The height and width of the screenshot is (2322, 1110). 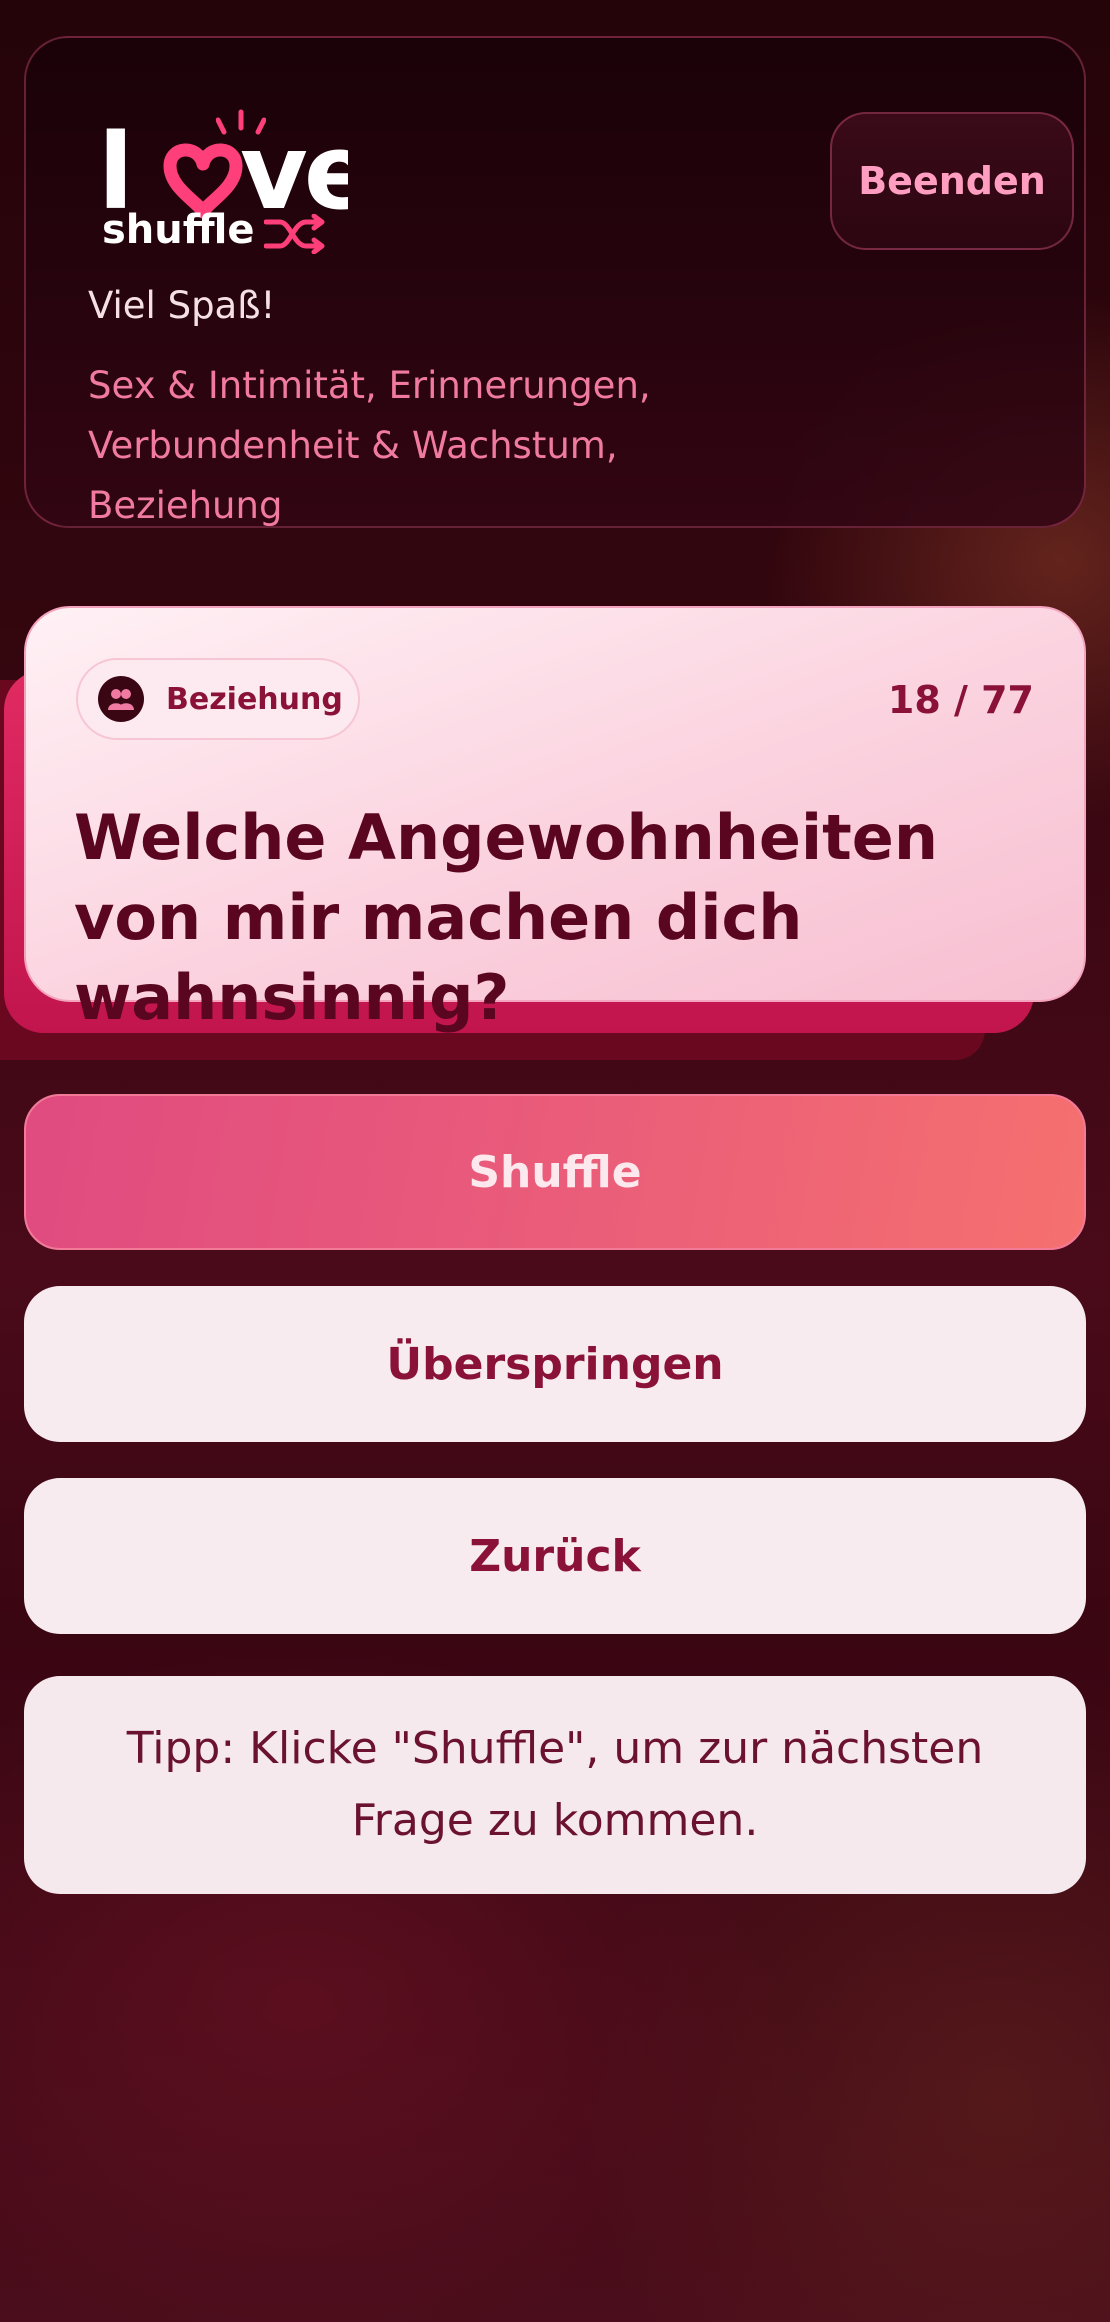 I want to click on back-button: Zurück, so click(x=555, y=1556).